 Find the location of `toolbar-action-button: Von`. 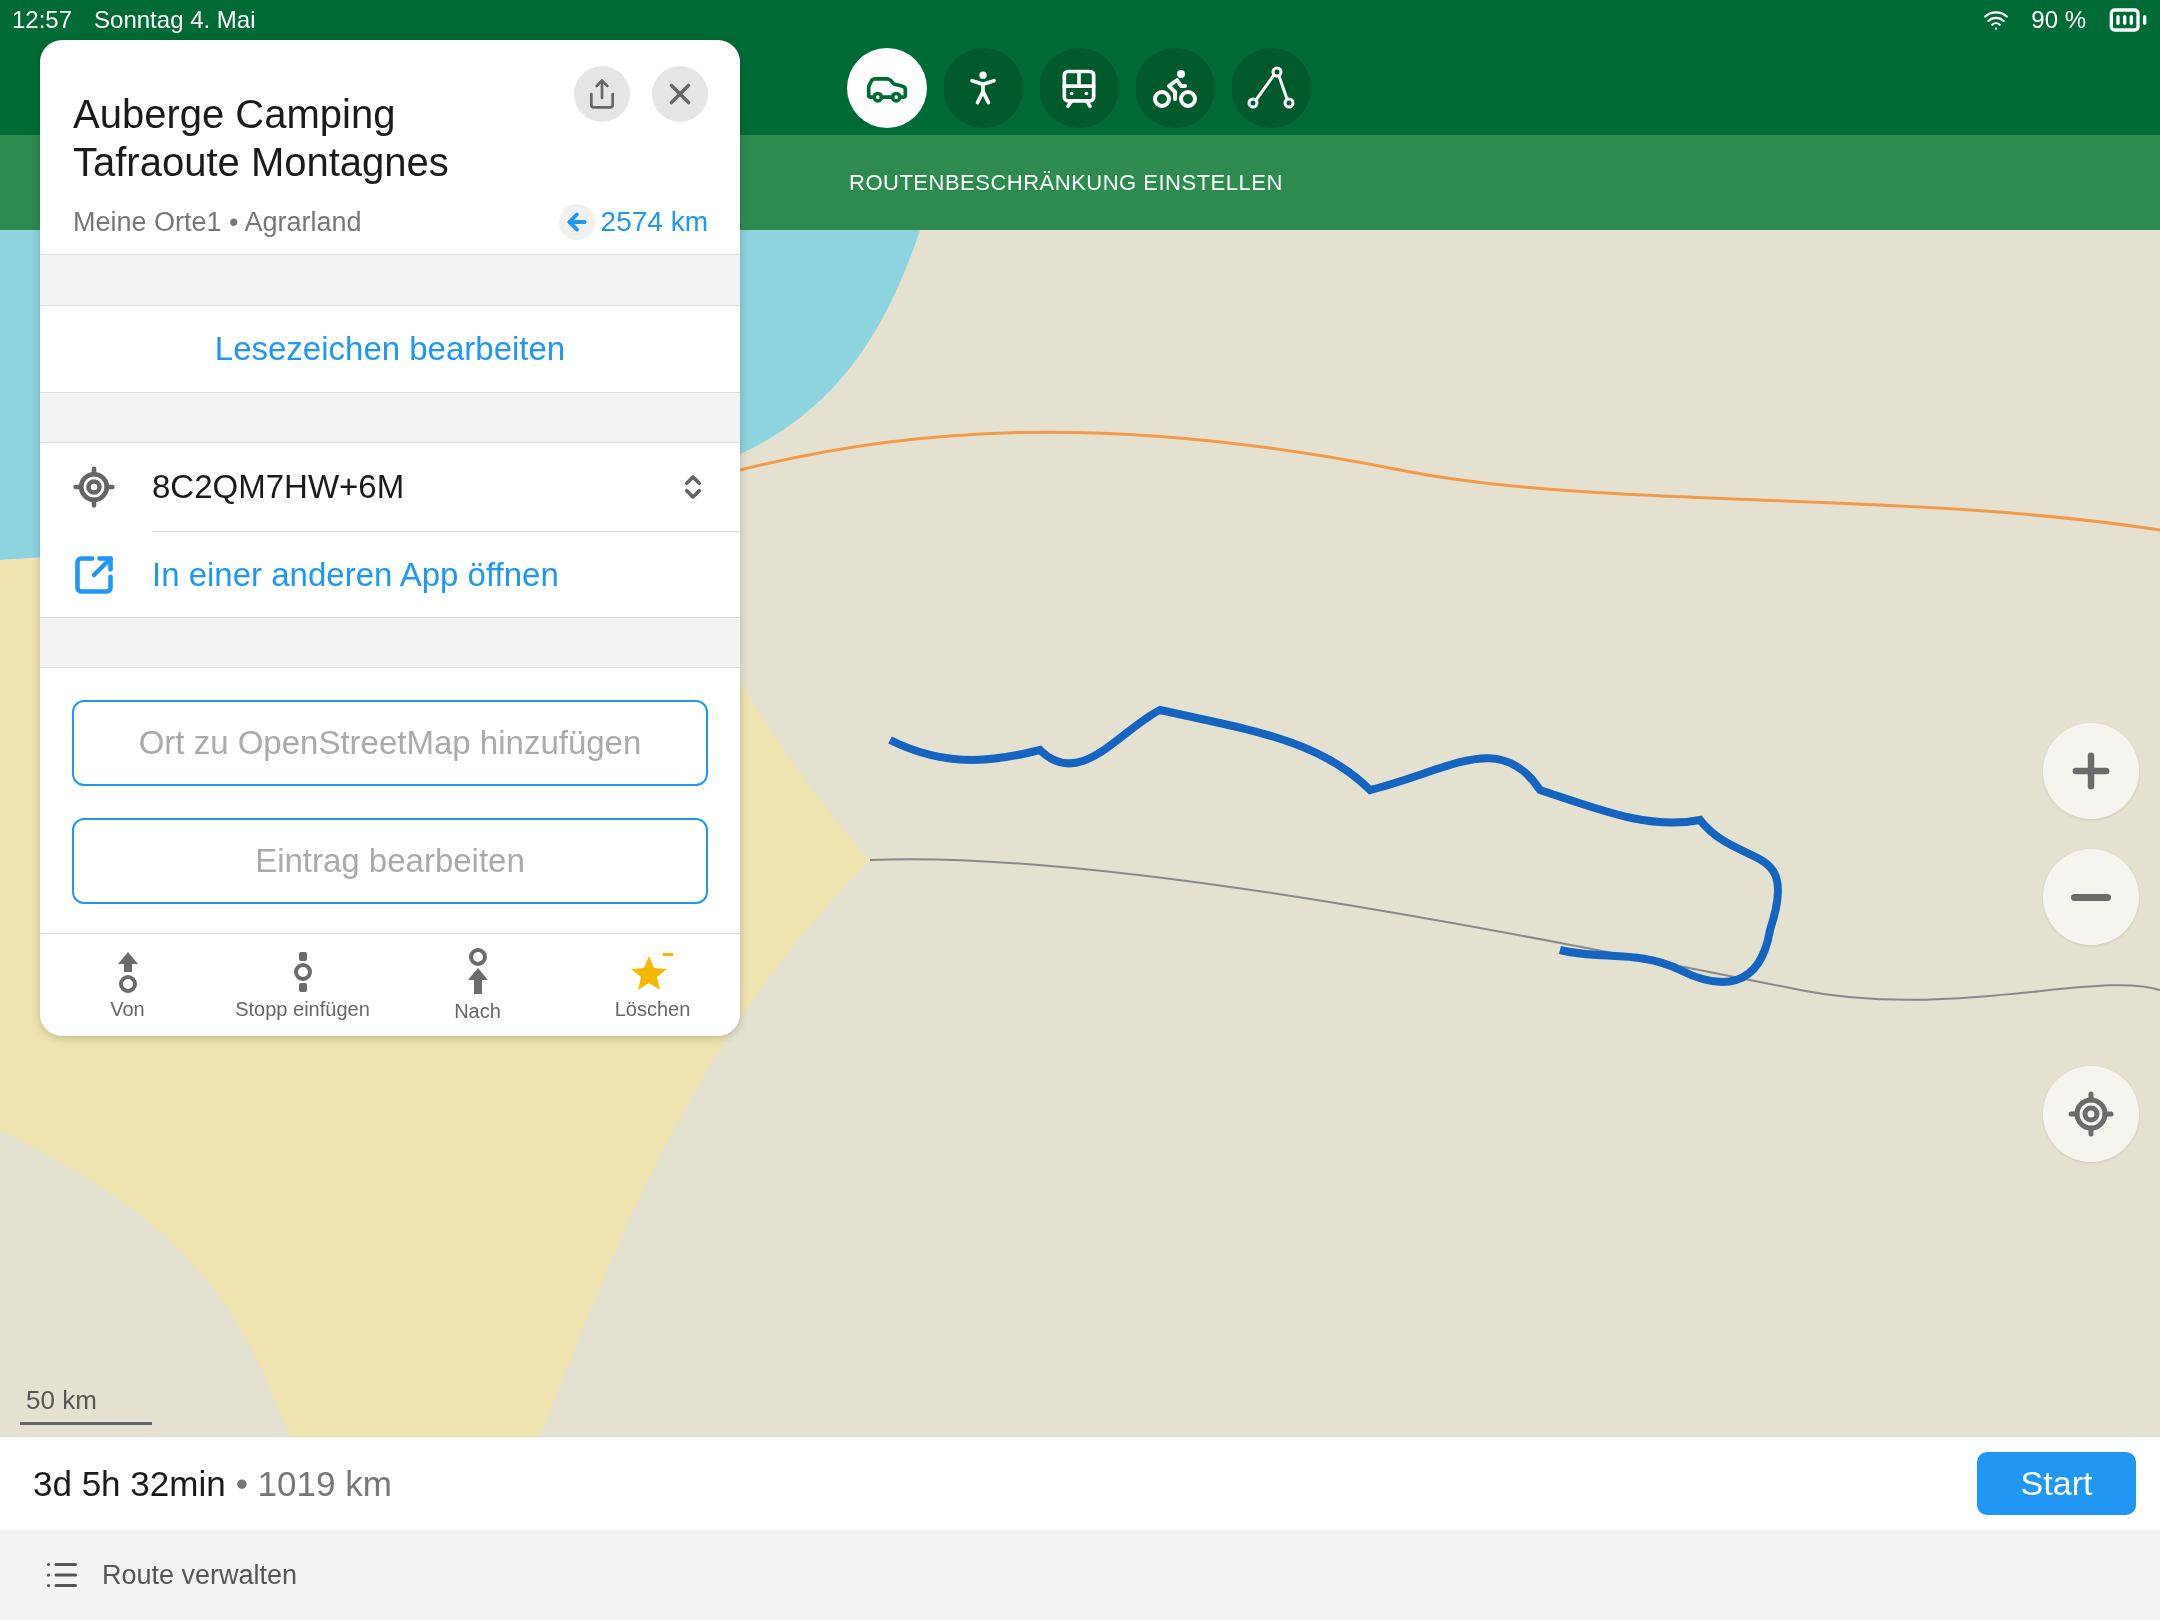

toolbar-action-button: Von is located at coordinates (127, 985).